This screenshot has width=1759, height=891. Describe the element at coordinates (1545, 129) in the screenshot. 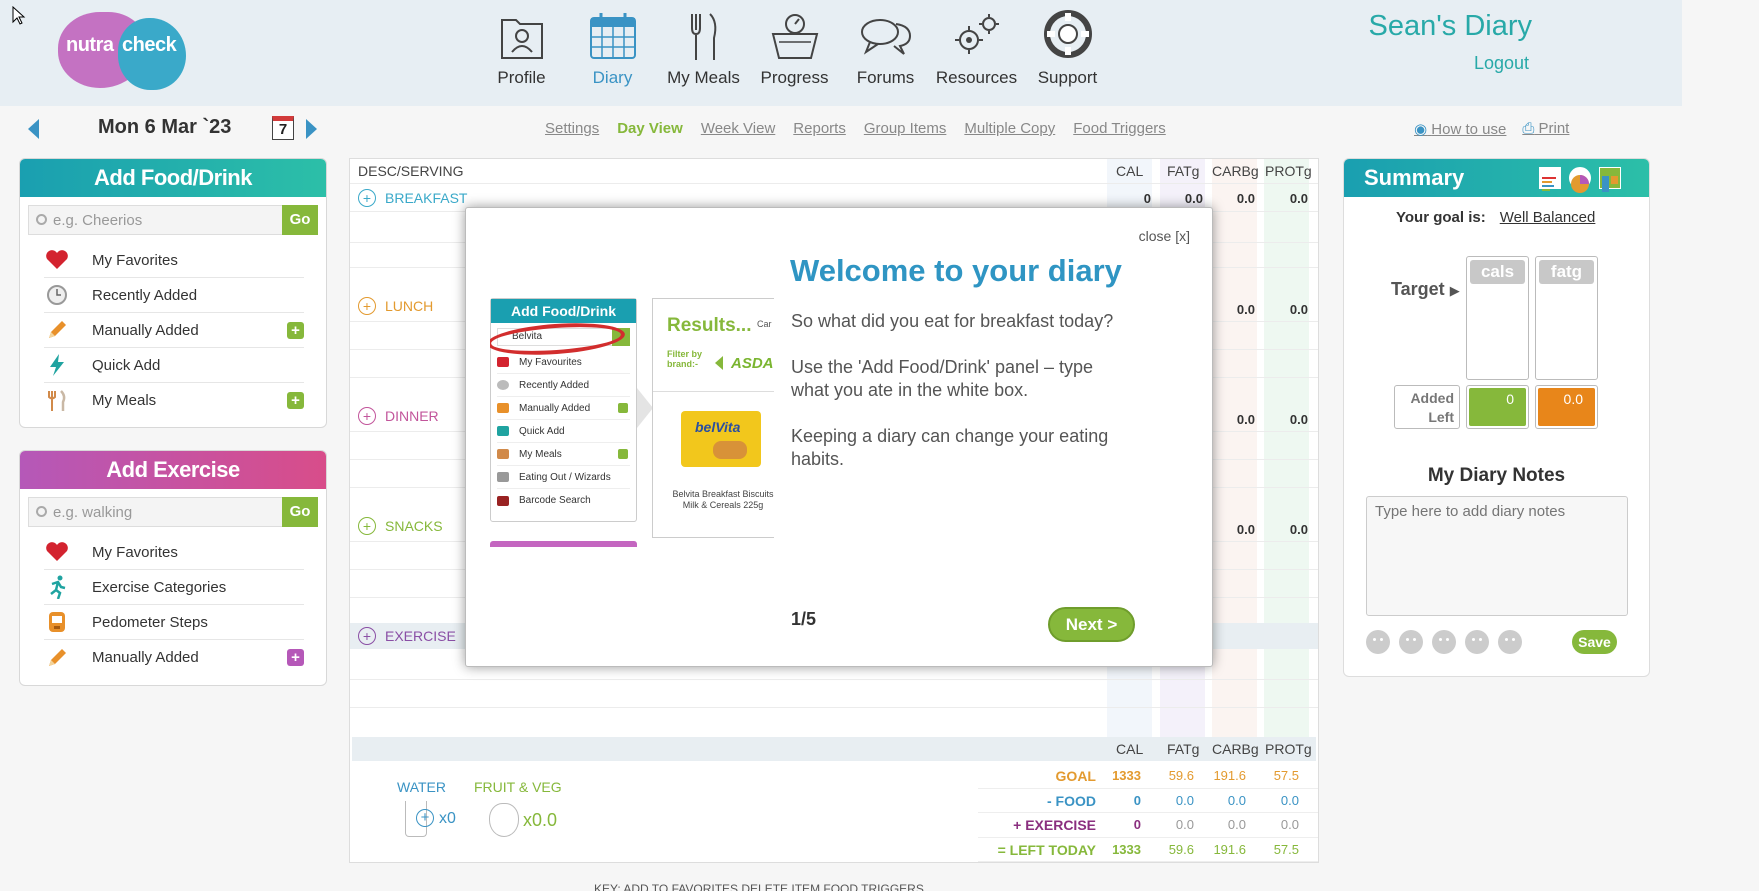

I see `print-link: ⎙ Print` at that location.